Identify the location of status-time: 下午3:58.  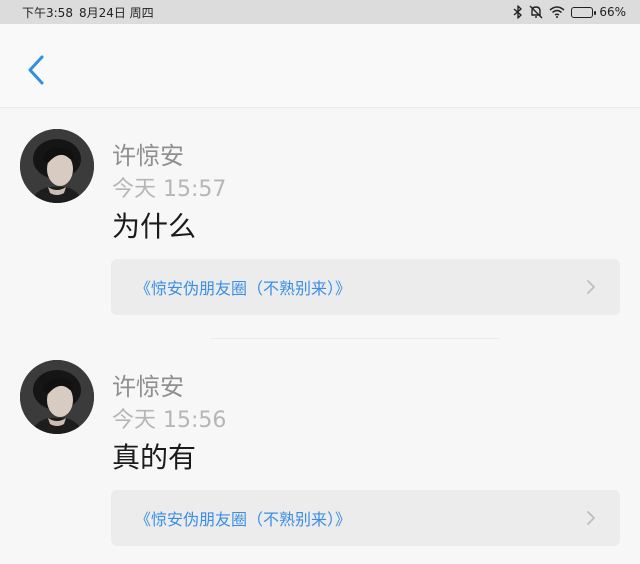
(47, 12).